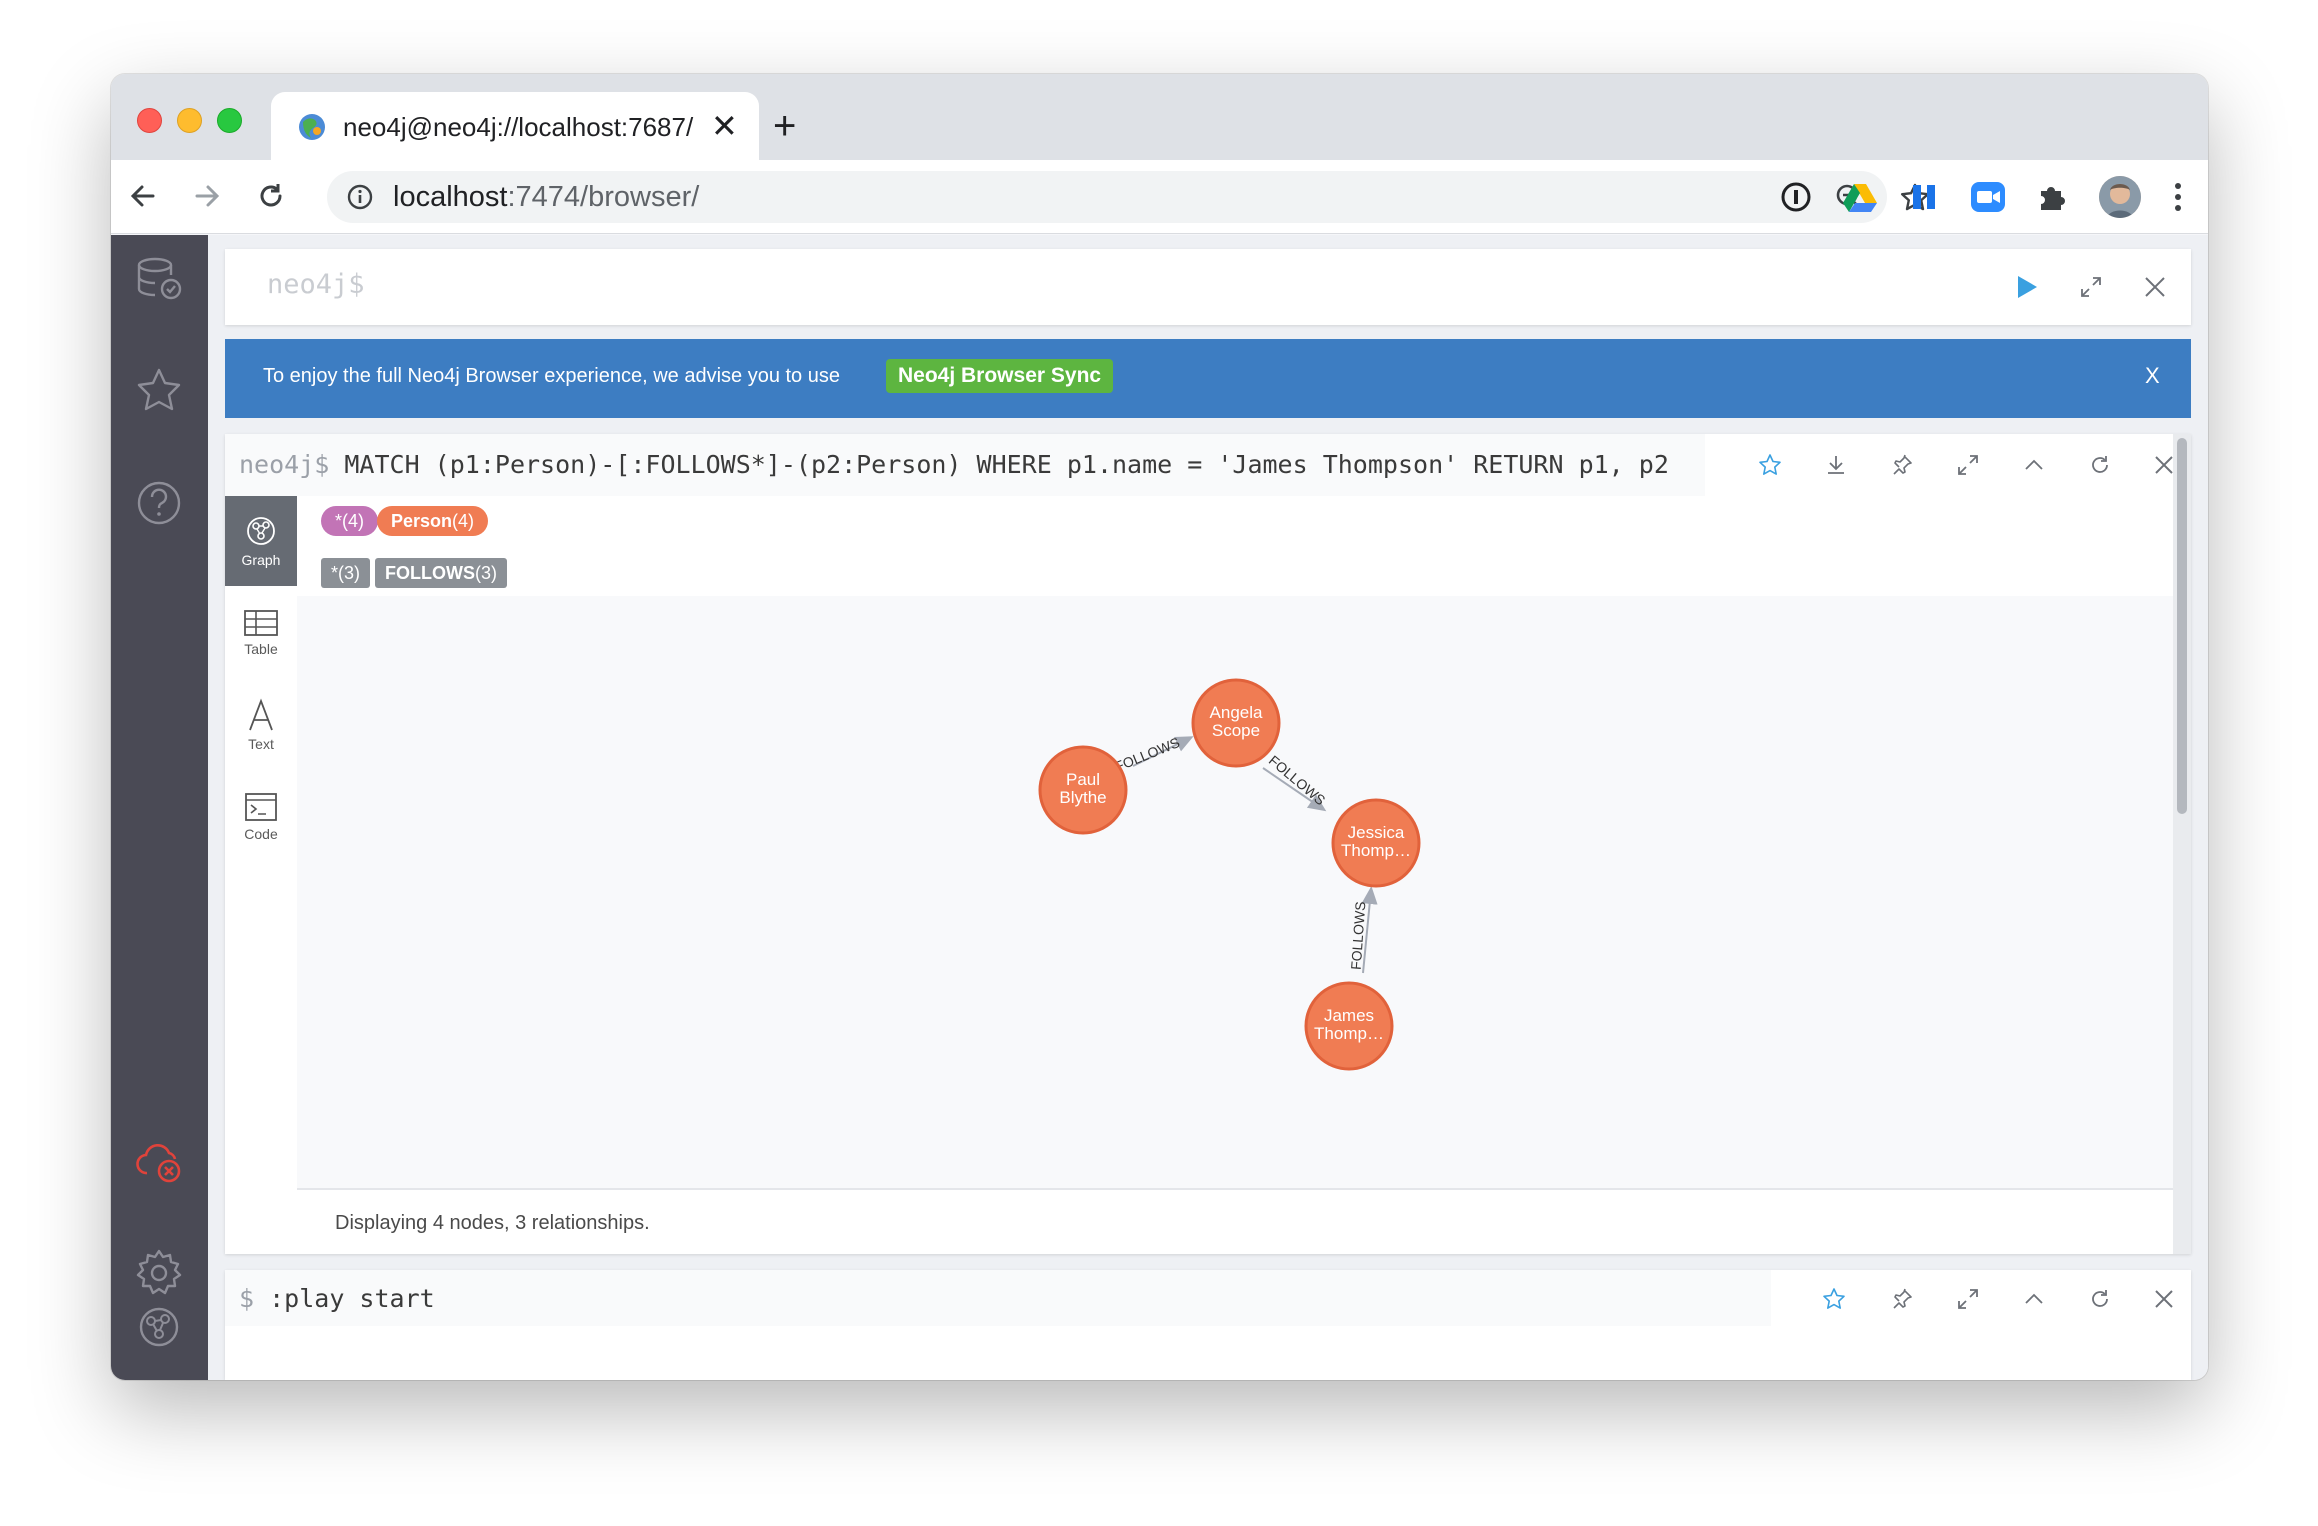 The height and width of the screenshot is (1526, 2318). What do you see at coordinates (2164, 1299) in the screenshot?
I see `close-frame-button` at bounding box center [2164, 1299].